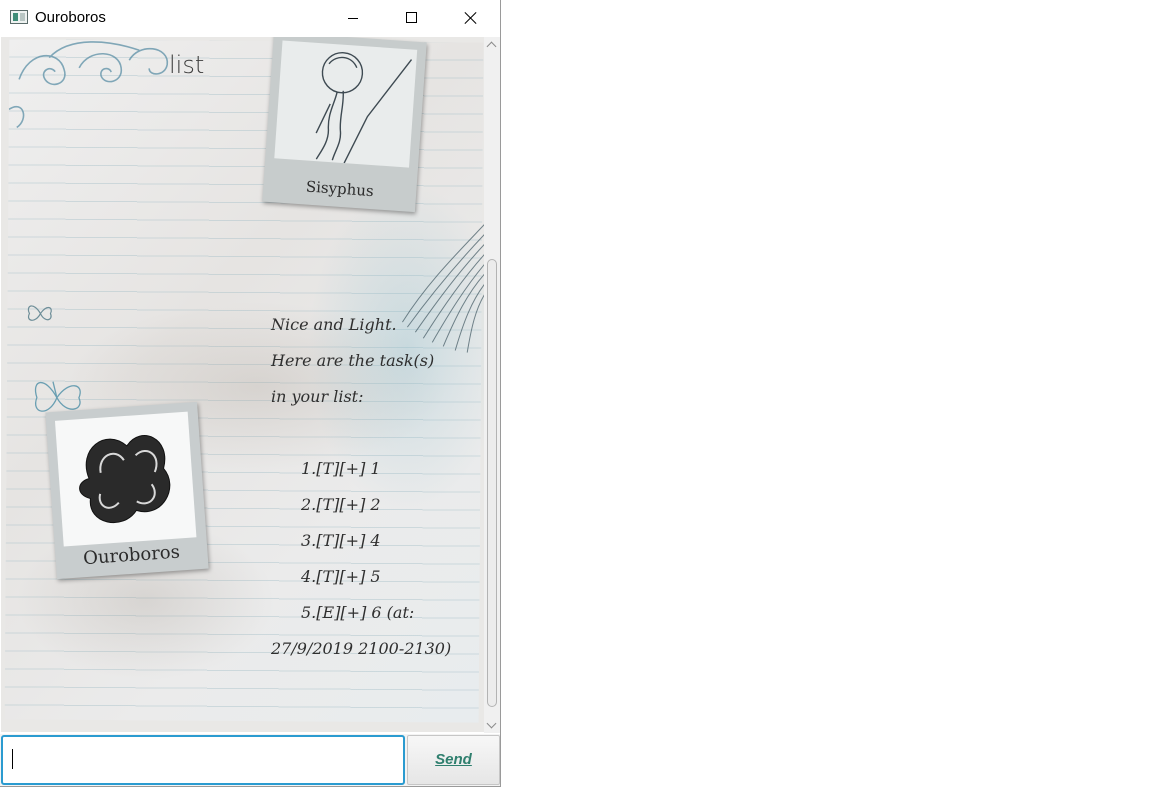 The width and height of the screenshot is (1152, 788). I want to click on input-bar: Send, so click(250, 760).